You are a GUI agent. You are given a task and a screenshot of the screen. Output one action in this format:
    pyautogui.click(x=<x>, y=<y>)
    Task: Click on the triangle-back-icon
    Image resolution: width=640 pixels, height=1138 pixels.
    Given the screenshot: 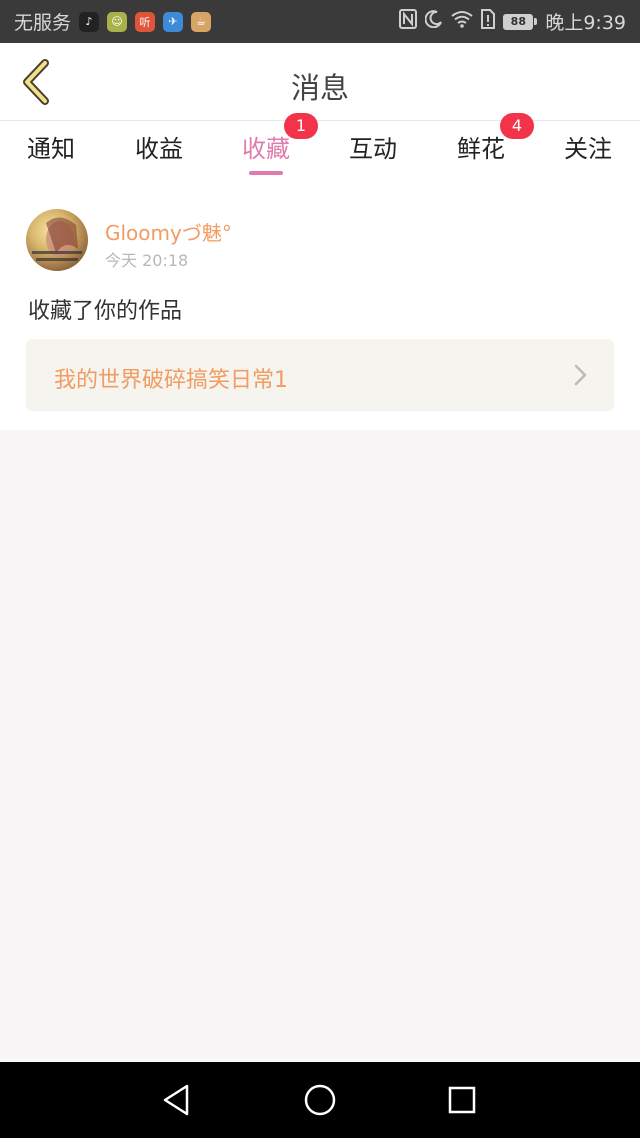 What is the action you would take?
    pyautogui.click(x=176, y=1100)
    